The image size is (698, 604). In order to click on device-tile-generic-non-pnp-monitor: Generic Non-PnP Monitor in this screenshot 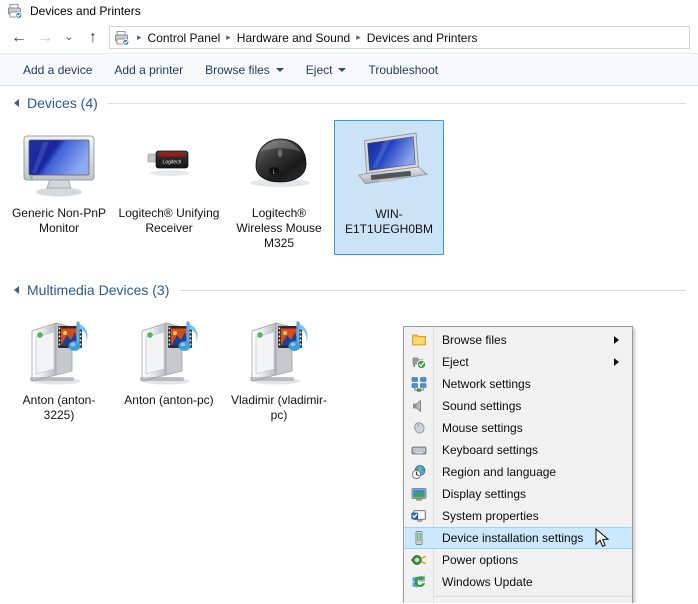, I will do `click(59, 187)`.